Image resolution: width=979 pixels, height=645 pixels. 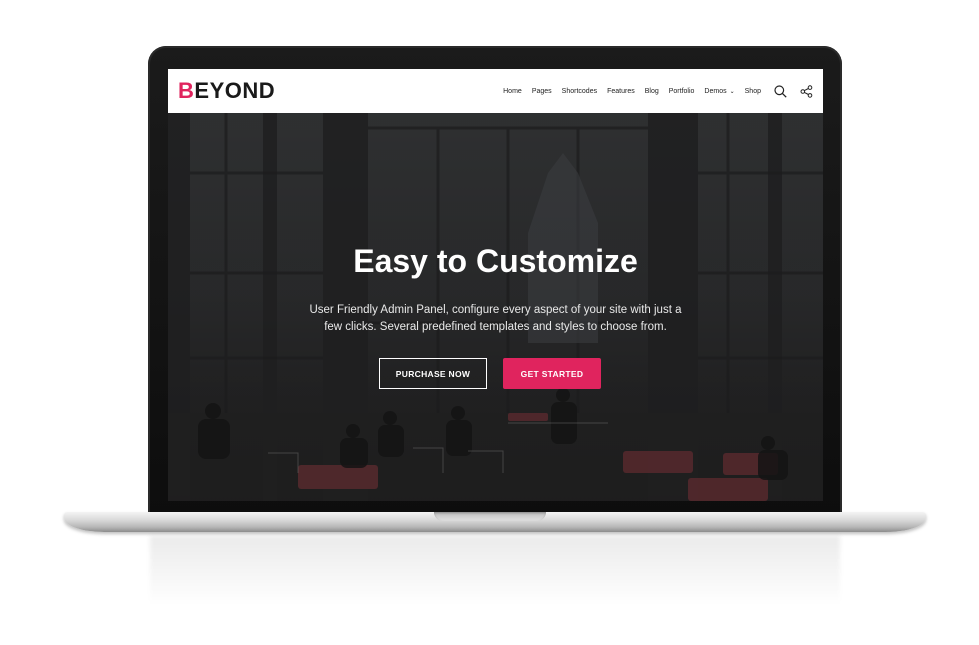 What do you see at coordinates (579, 91) in the screenshot?
I see `nav-item-shortcodes: Shortcodes` at bounding box center [579, 91].